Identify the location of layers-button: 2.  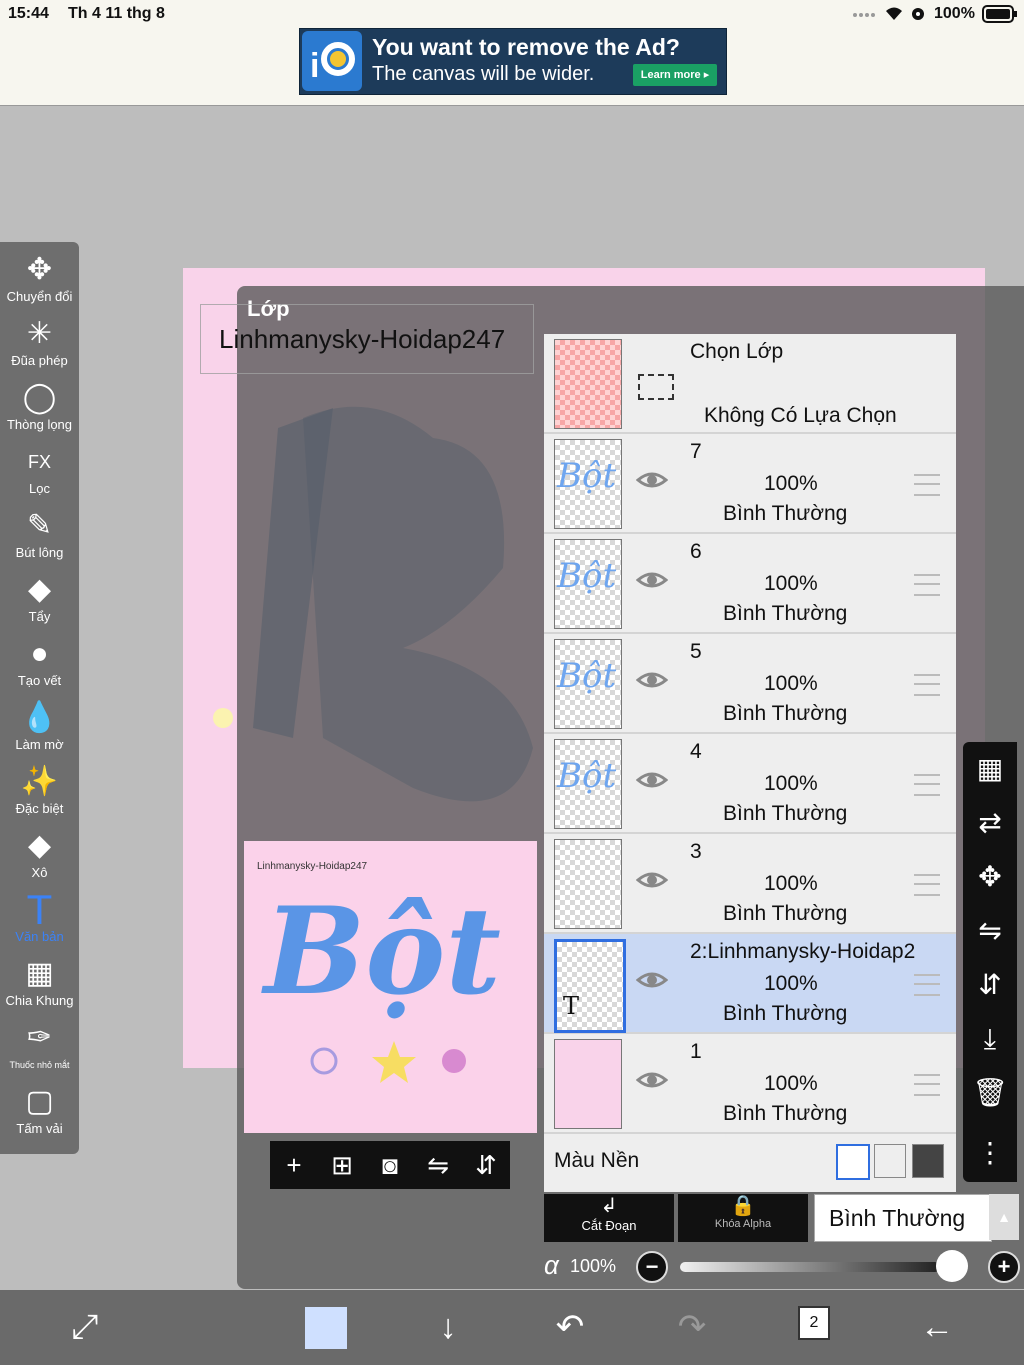
(814, 1323).